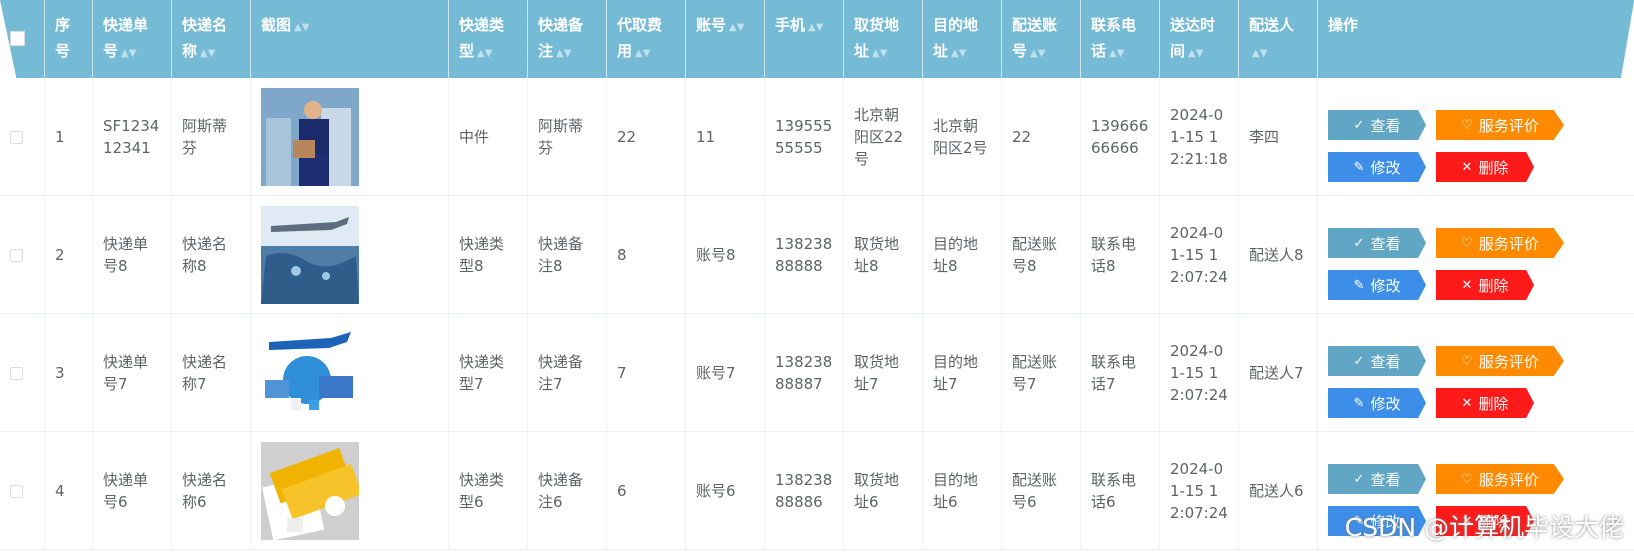  I want to click on cell-courier-account: 22, so click(1041, 137).